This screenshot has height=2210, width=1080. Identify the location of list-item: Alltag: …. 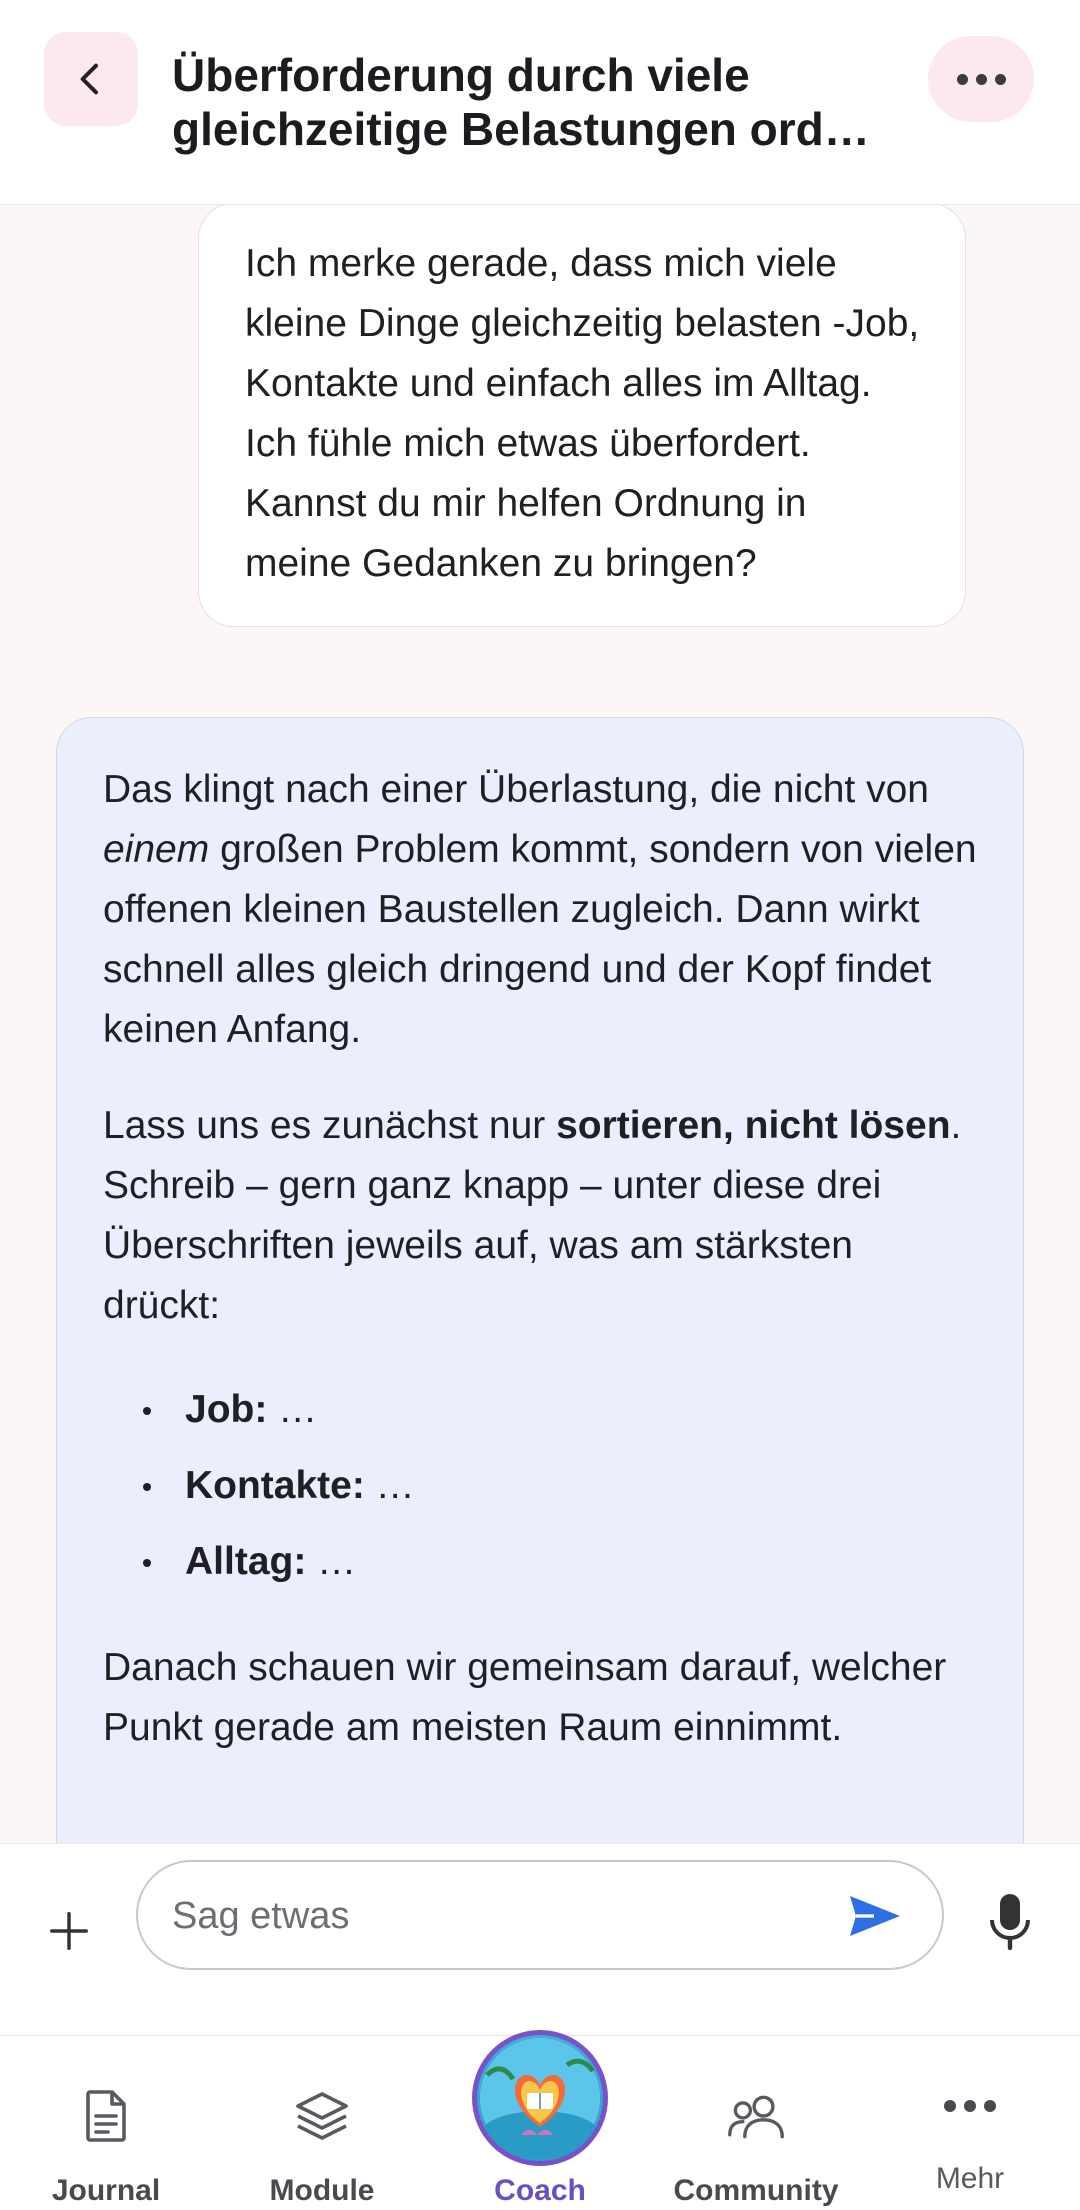
(558, 1562).